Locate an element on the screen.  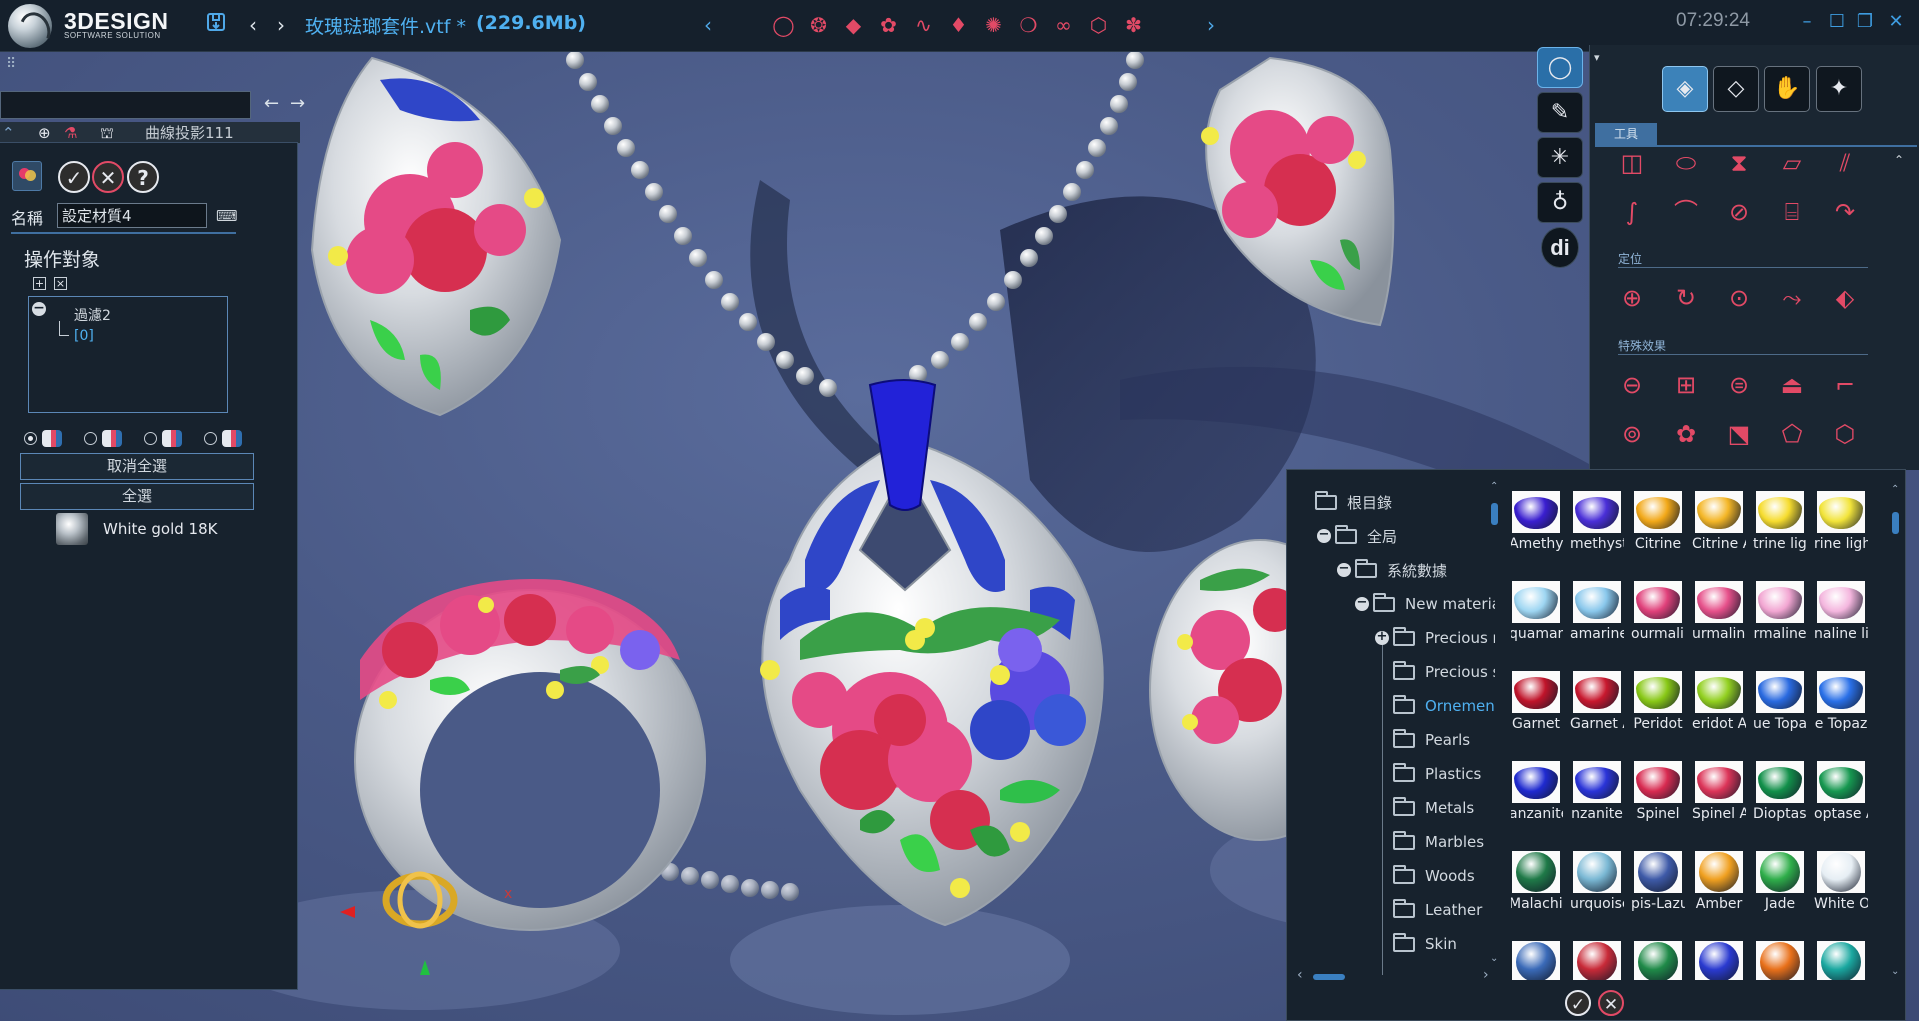
scroll-up-icon: ⌃ is located at coordinates (1899, 160).